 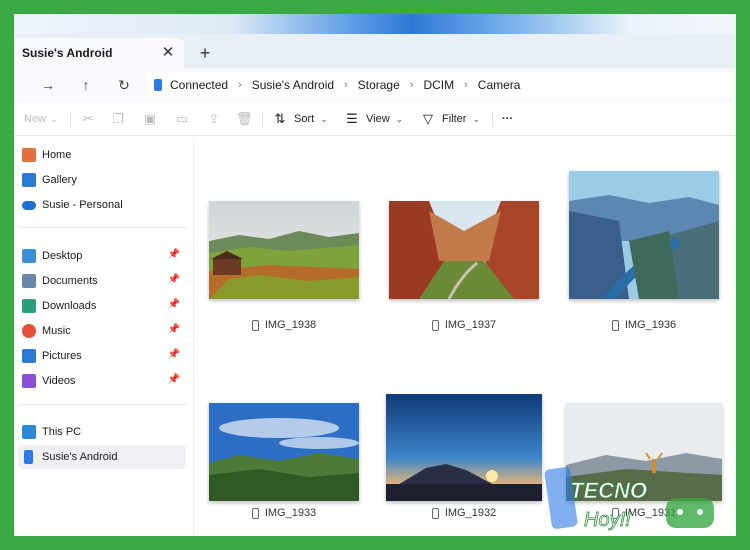 I want to click on sidebar-item-home: Home, so click(x=102, y=155).